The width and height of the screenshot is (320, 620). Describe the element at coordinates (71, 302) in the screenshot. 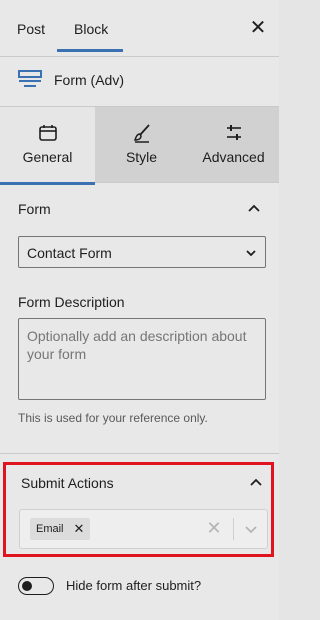

I see `form-description-label: Form Description` at that location.